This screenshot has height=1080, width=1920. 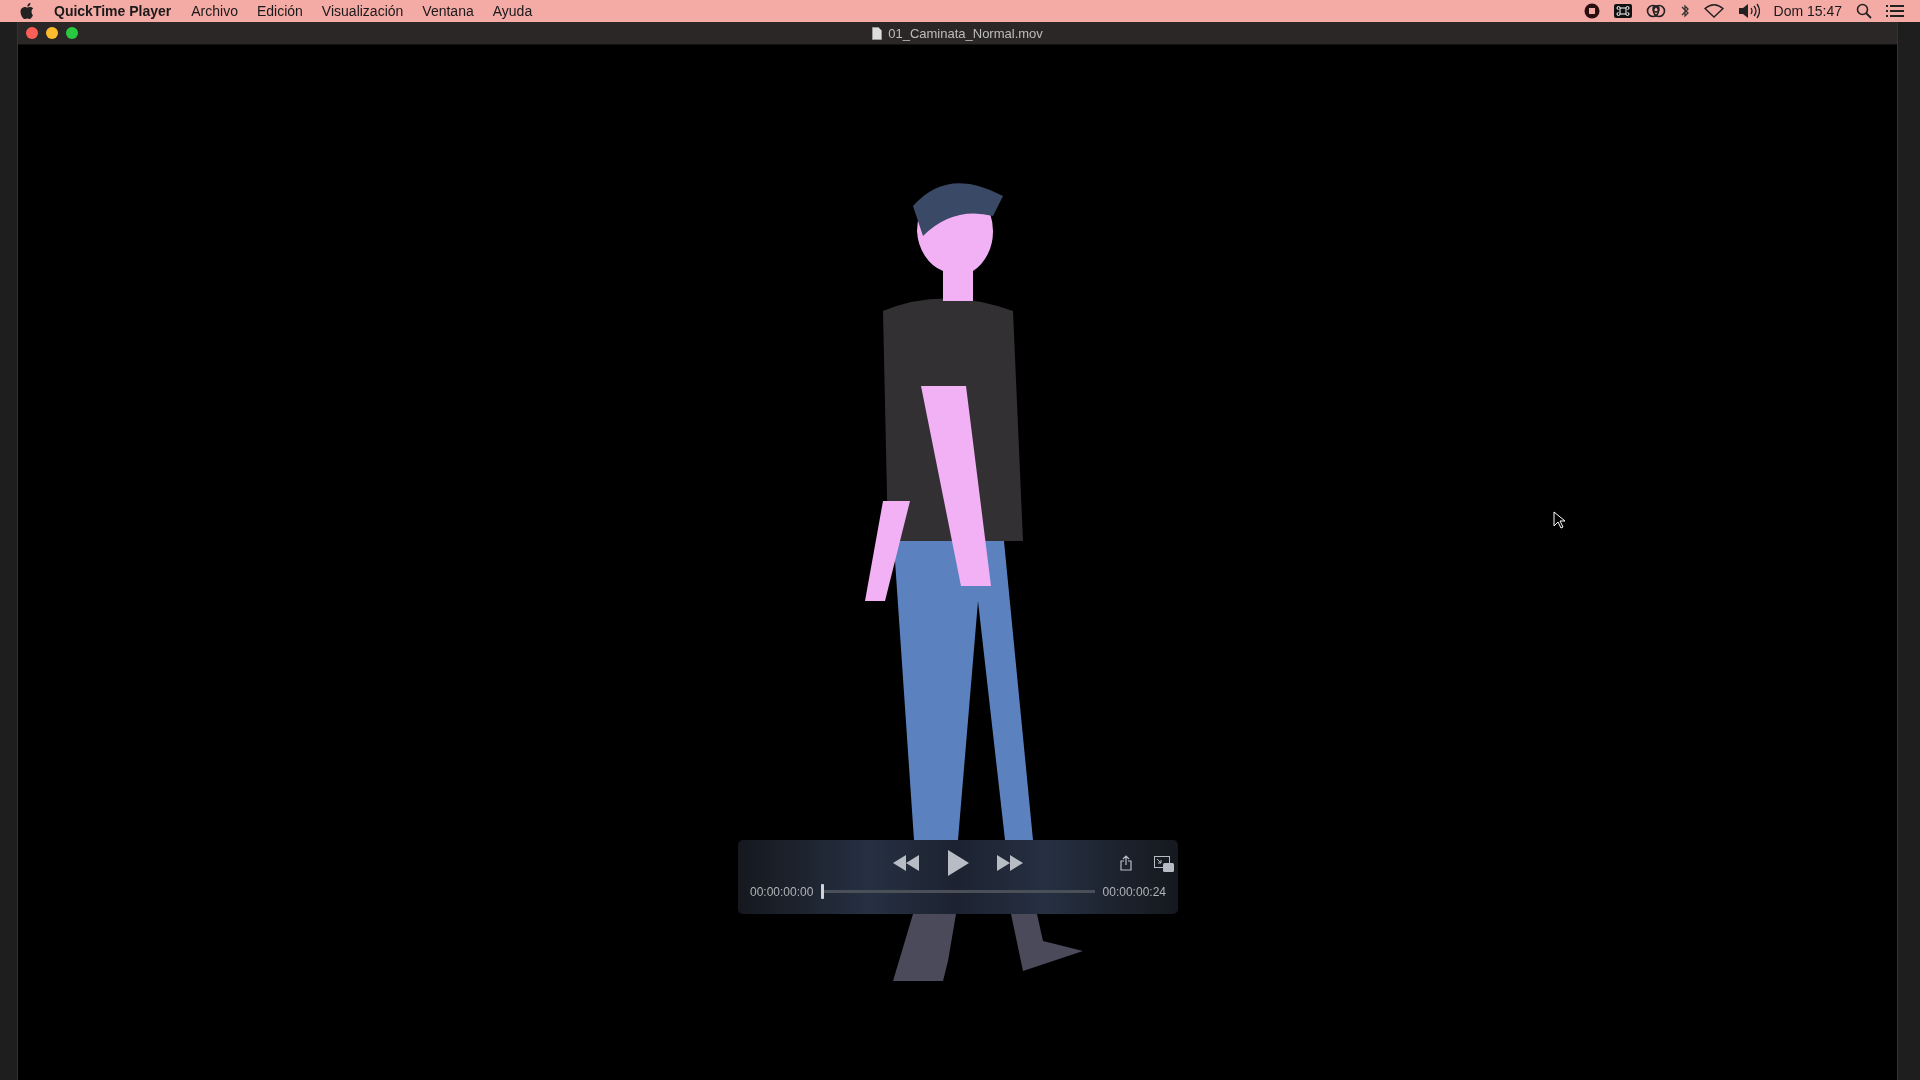 What do you see at coordinates (1010, 863) in the screenshot?
I see `fast-forward-button` at bounding box center [1010, 863].